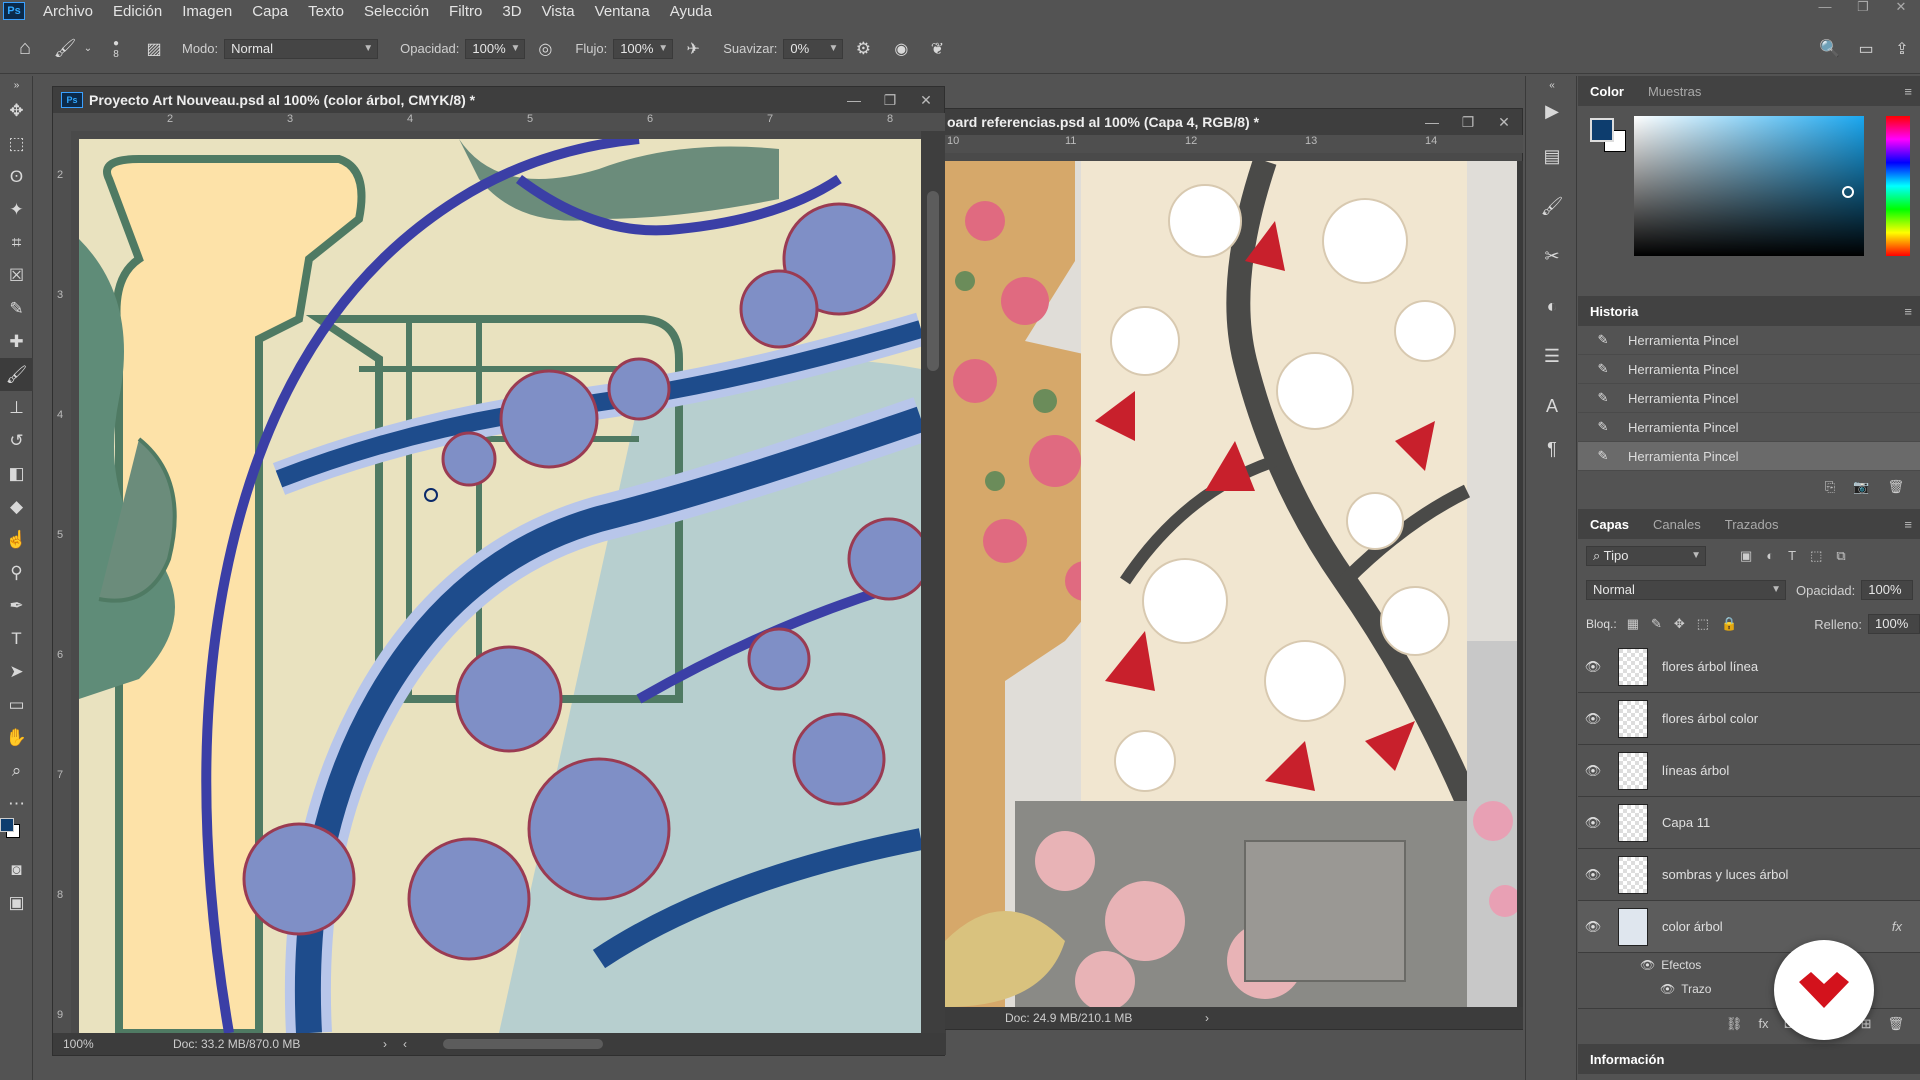 This screenshot has width=1920, height=1080. What do you see at coordinates (1725, 874) in the screenshot?
I see `layer-name: sombras y luces árbol` at bounding box center [1725, 874].